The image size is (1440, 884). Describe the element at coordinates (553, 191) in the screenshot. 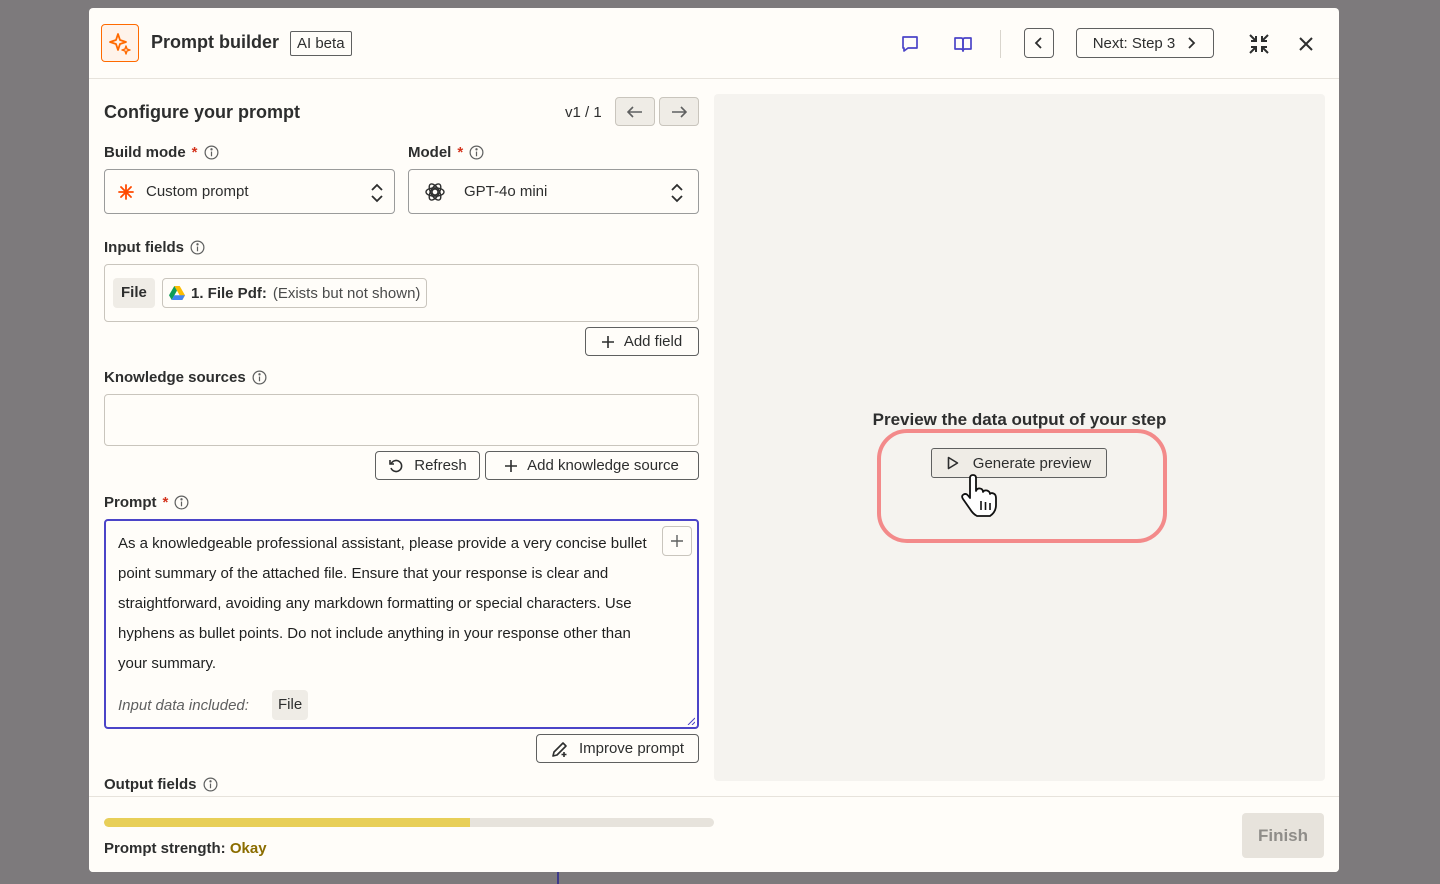

I see `model-select: GPT-4o mini` at that location.